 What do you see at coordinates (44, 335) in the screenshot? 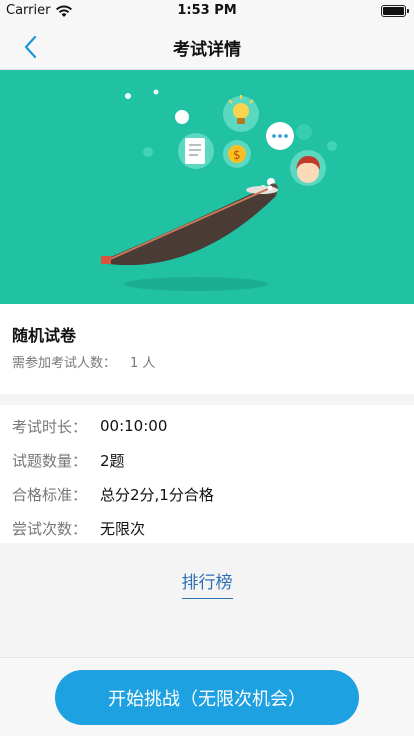
I see `exam-name: 随机试卷` at bounding box center [44, 335].